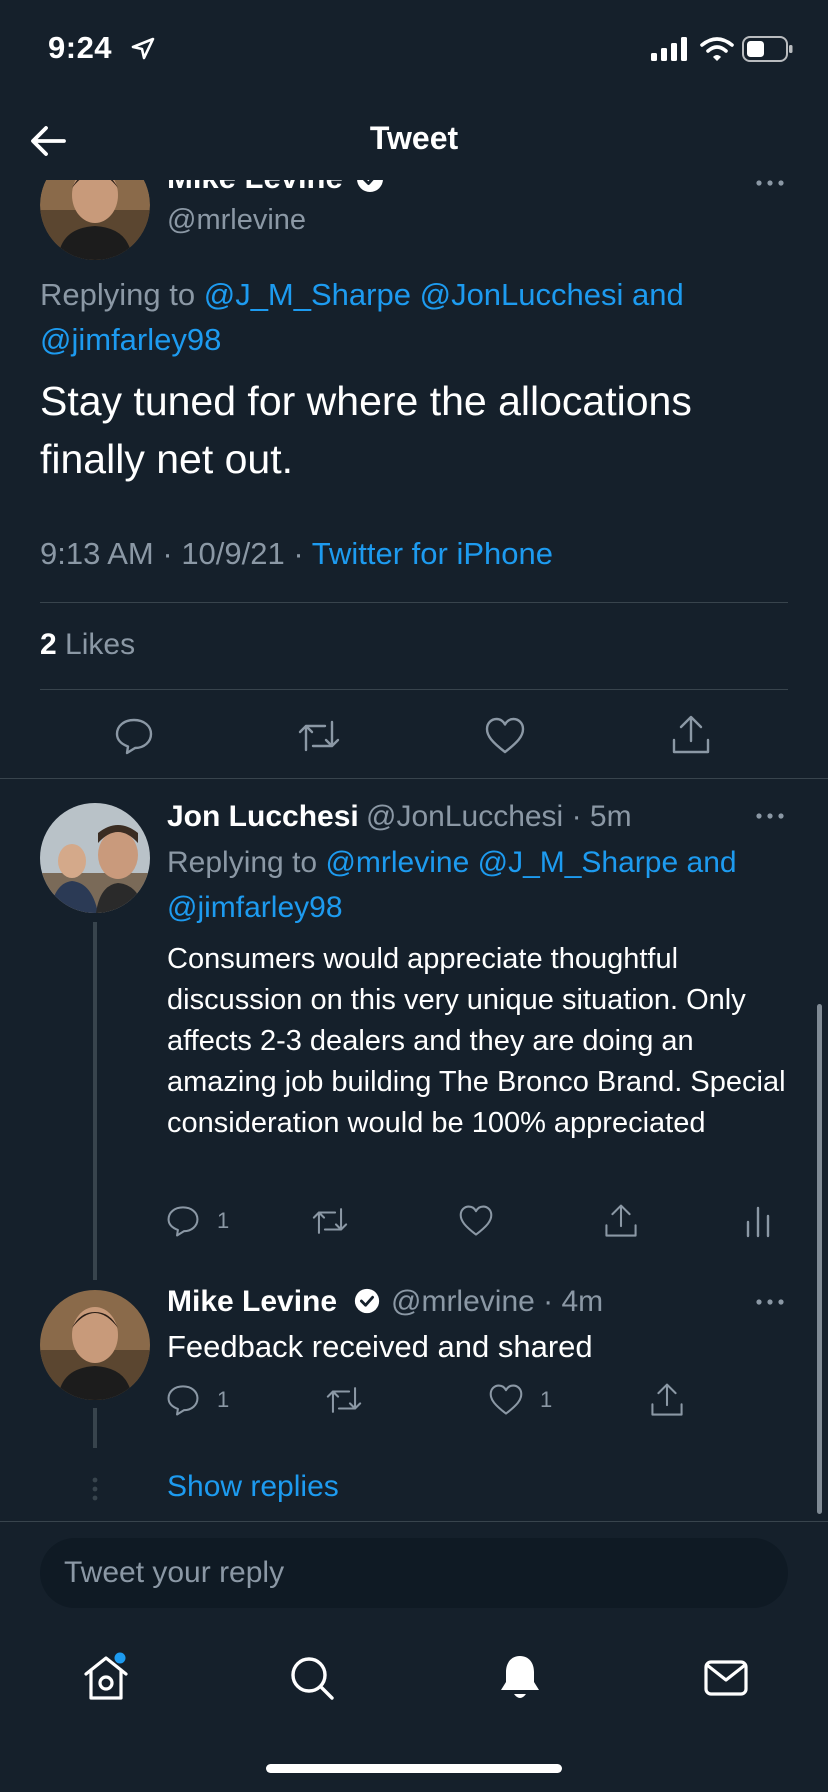 Image resolution: width=828 pixels, height=1792 pixels. I want to click on notifications-icon, so click(520, 1677).